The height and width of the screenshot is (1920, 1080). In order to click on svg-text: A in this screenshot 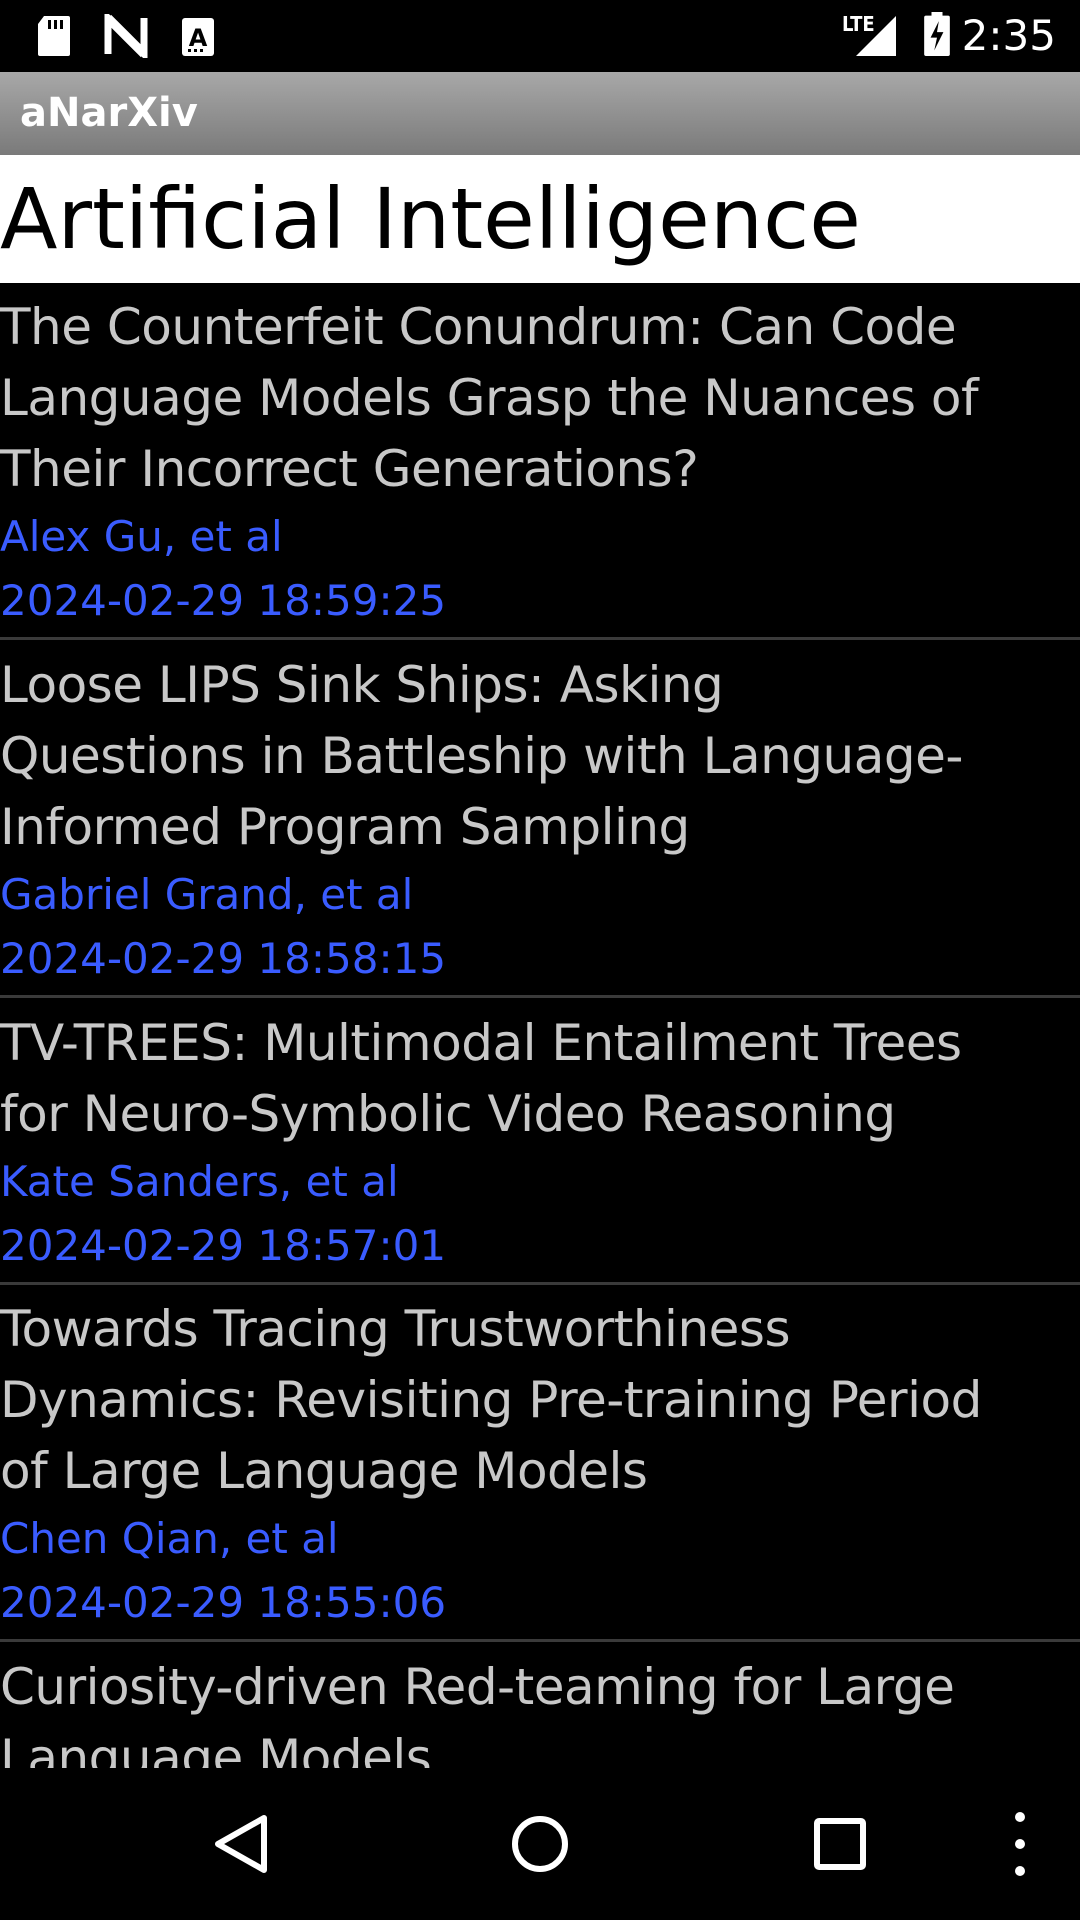, I will do `click(198, 38)`.